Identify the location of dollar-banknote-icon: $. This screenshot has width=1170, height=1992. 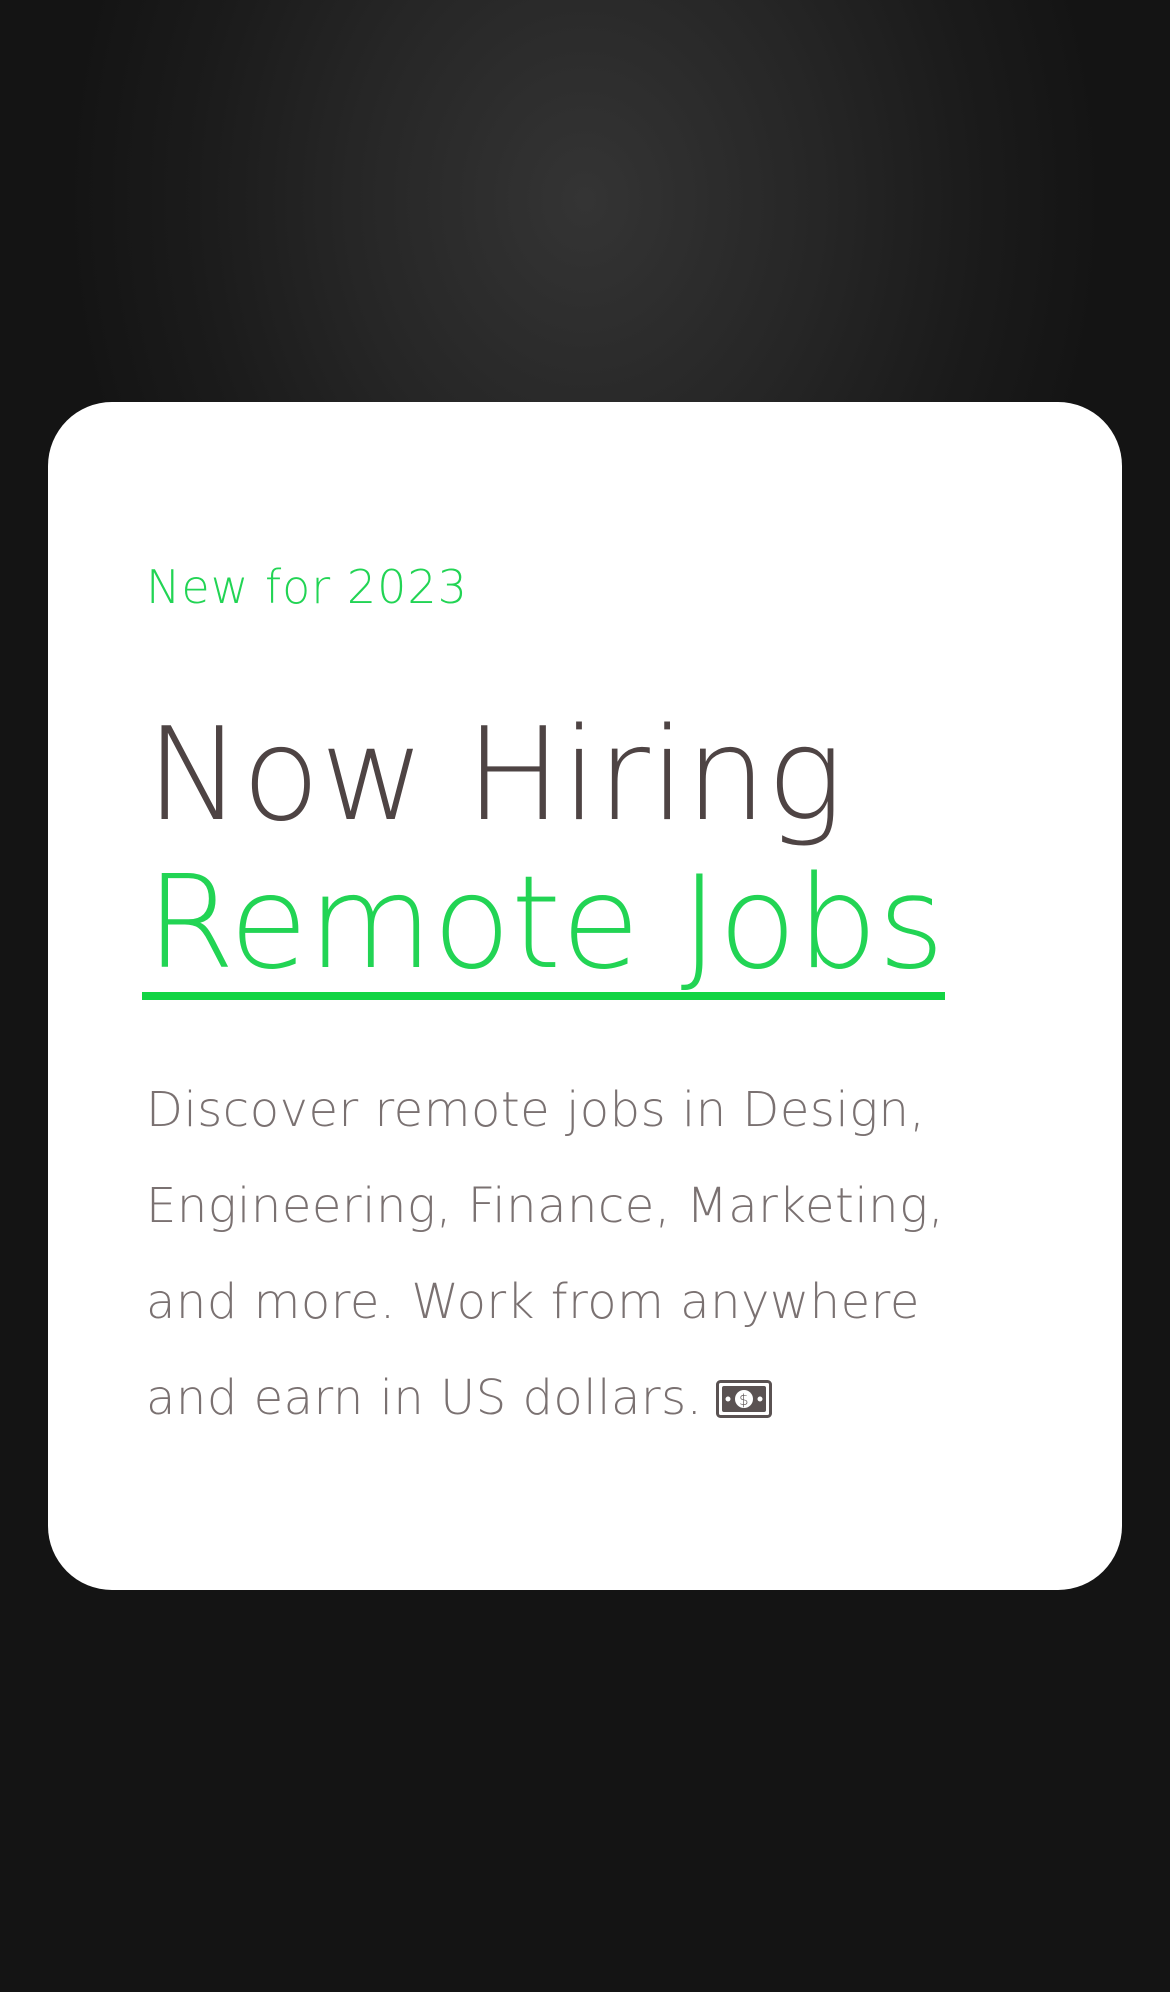
(744, 1402).